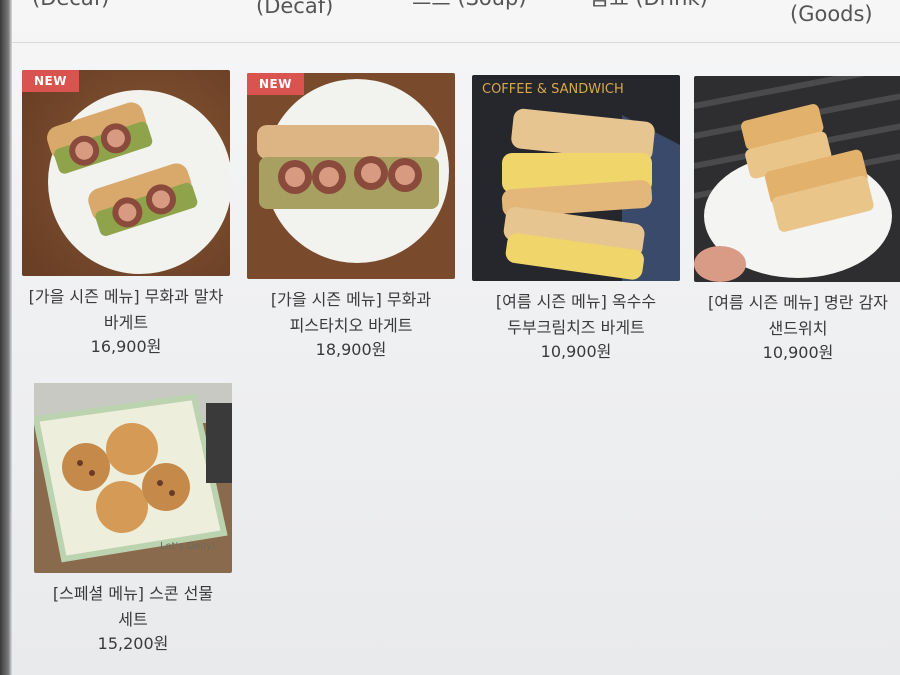 This screenshot has width=900, height=675. Describe the element at coordinates (294, 9) in the screenshot. I see `tab-decaf-2: (Decaf)` at that location.